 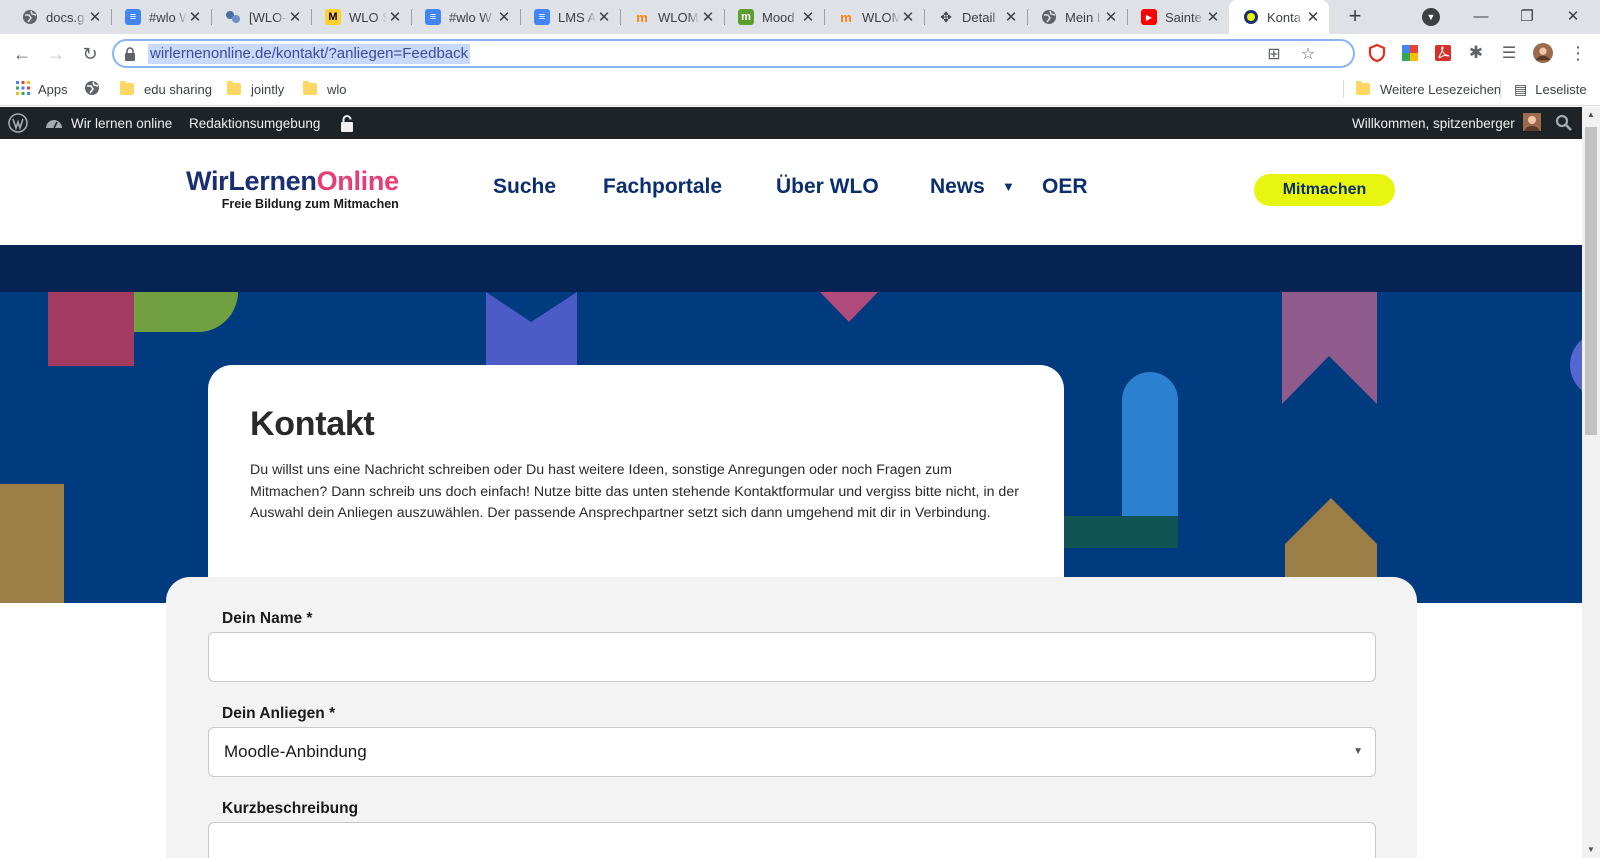 What do you see at coordinates (18, 123) in the screenshot?
I see `wordpress-icon` at bounding box center [18, 123].